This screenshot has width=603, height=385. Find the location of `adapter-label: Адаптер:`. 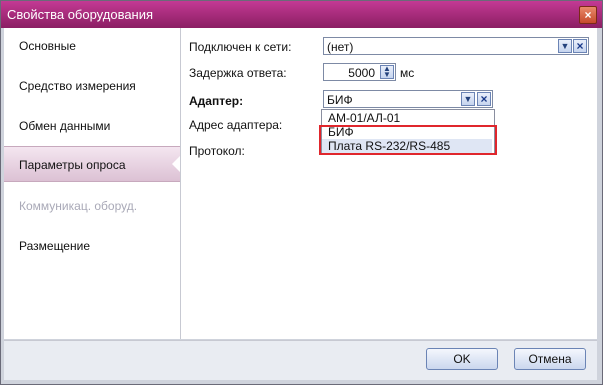

adapter-label: Адаптер: is located at coordinates (216, 101).